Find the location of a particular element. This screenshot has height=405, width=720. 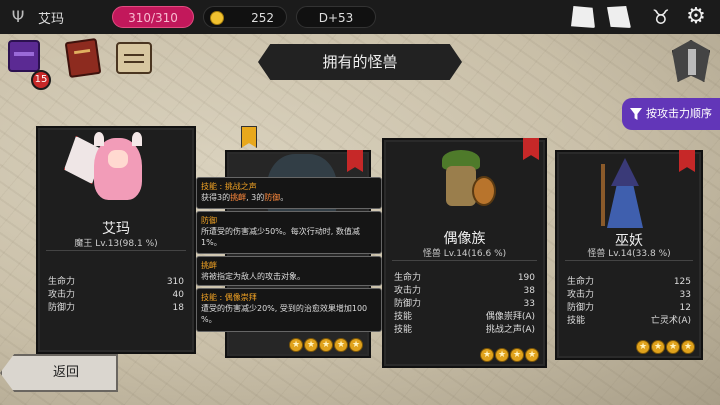

lich-portrait is located at coordinates (625, 195).